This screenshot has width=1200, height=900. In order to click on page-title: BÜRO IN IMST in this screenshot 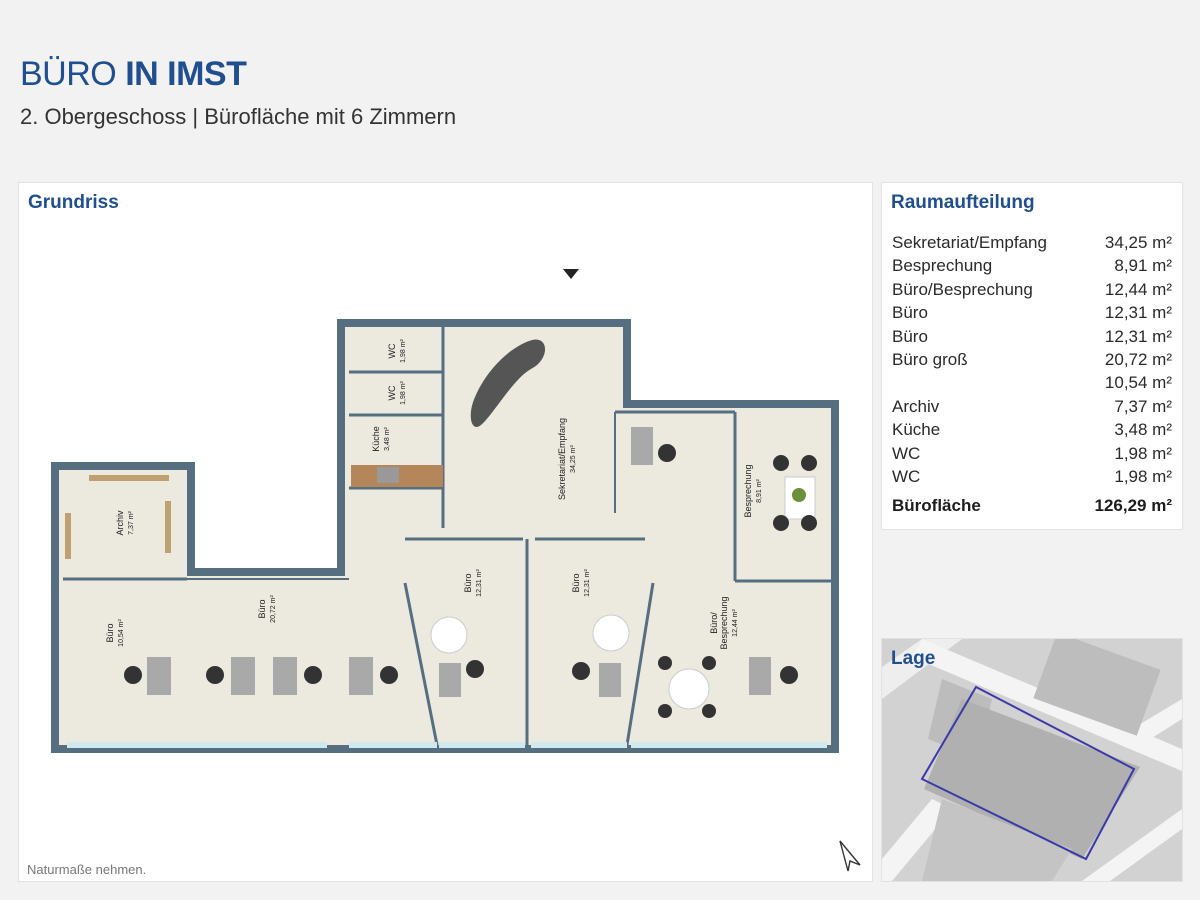, I will do `click(238, 74)`.